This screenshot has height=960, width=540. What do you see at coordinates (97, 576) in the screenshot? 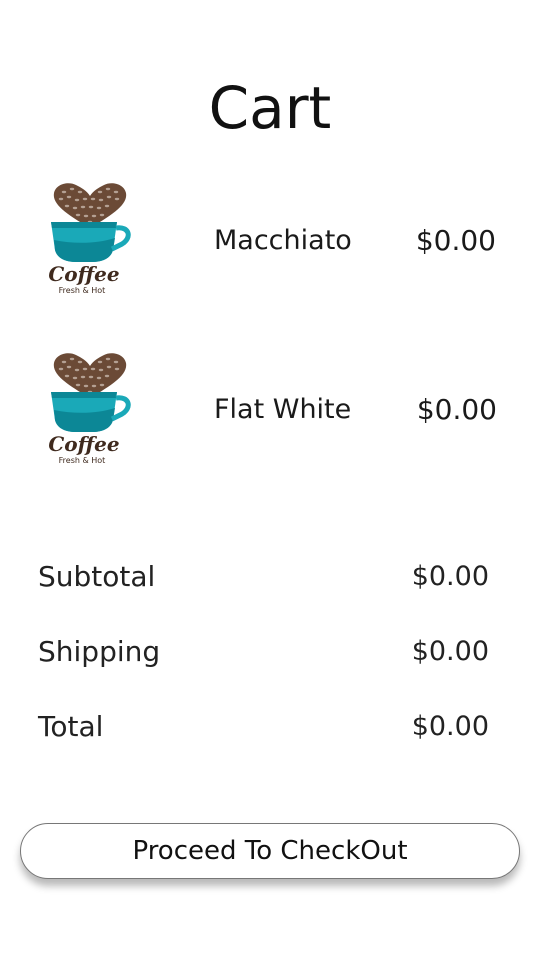
I see `subtotal-label: Subtotal` at bounding box center [97, 576].